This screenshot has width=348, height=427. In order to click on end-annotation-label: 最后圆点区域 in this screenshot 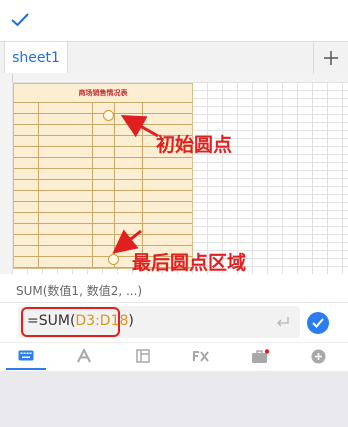, I will do `click(189, 263)`.